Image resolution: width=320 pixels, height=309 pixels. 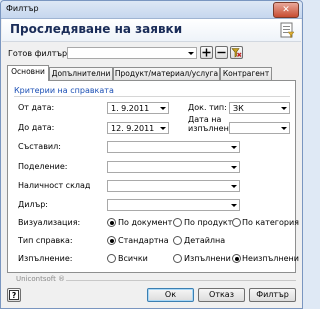 I want to click on visualization-by-category-label: По категория, so click(x=270, y=222).